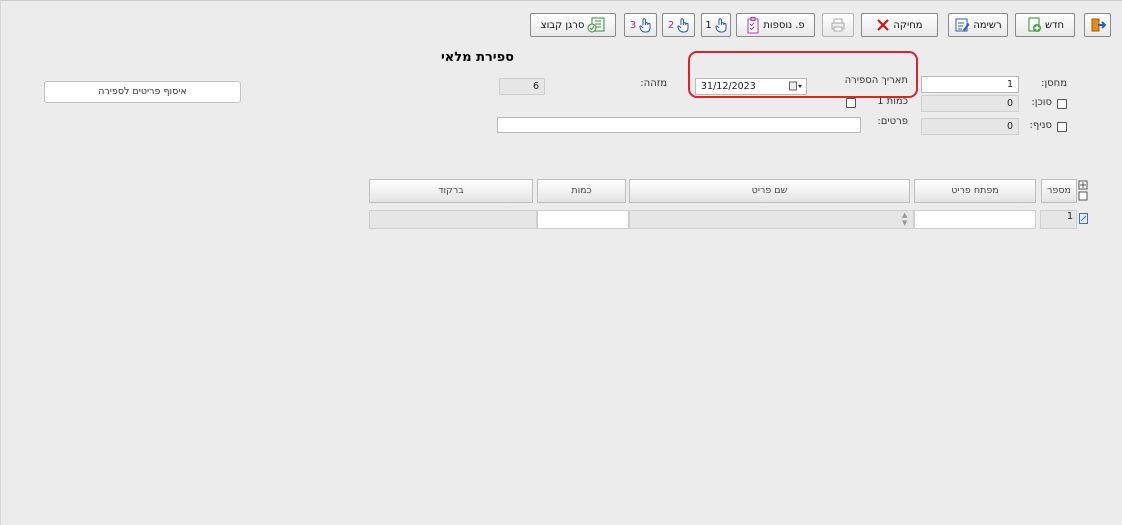 The height and width of the screenshot is (525, 1122). I want to click on agent-field: 0, so click(970, 103).